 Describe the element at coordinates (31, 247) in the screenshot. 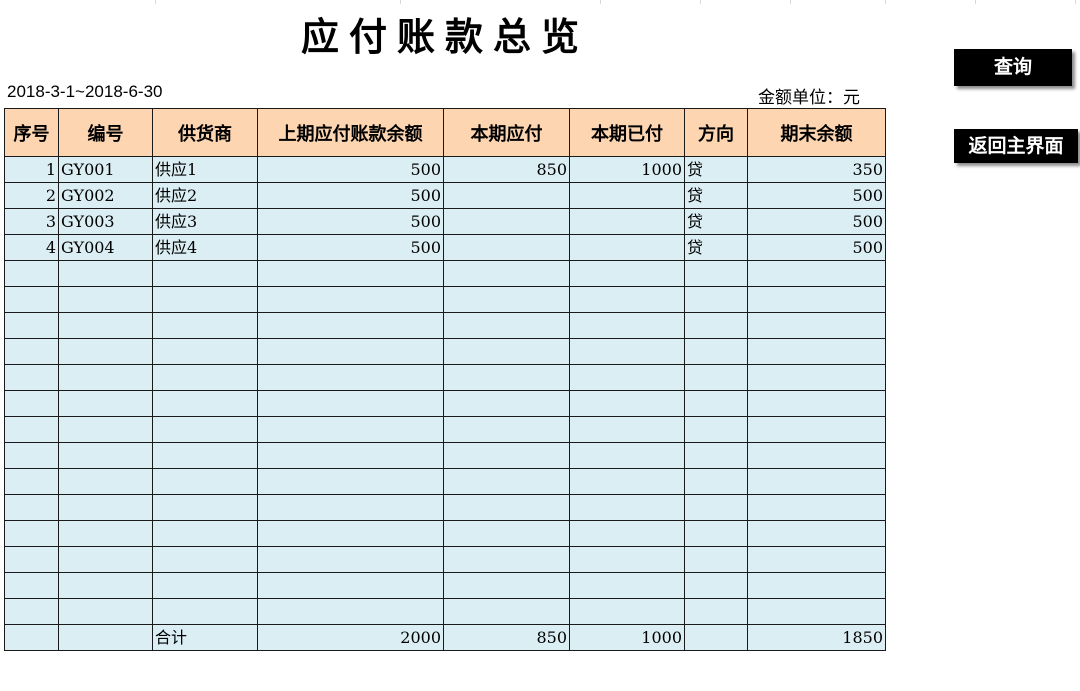

I see `cell-index: 4` at that location.